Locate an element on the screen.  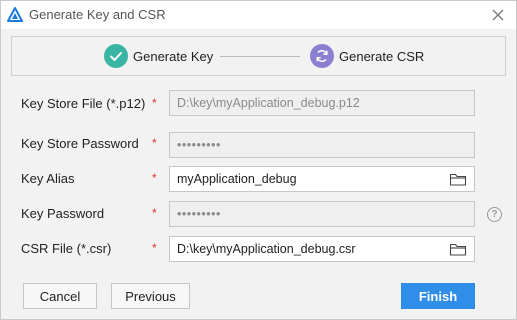
key-store-password-field: ••••••••• is located at coordinates (322, 145).